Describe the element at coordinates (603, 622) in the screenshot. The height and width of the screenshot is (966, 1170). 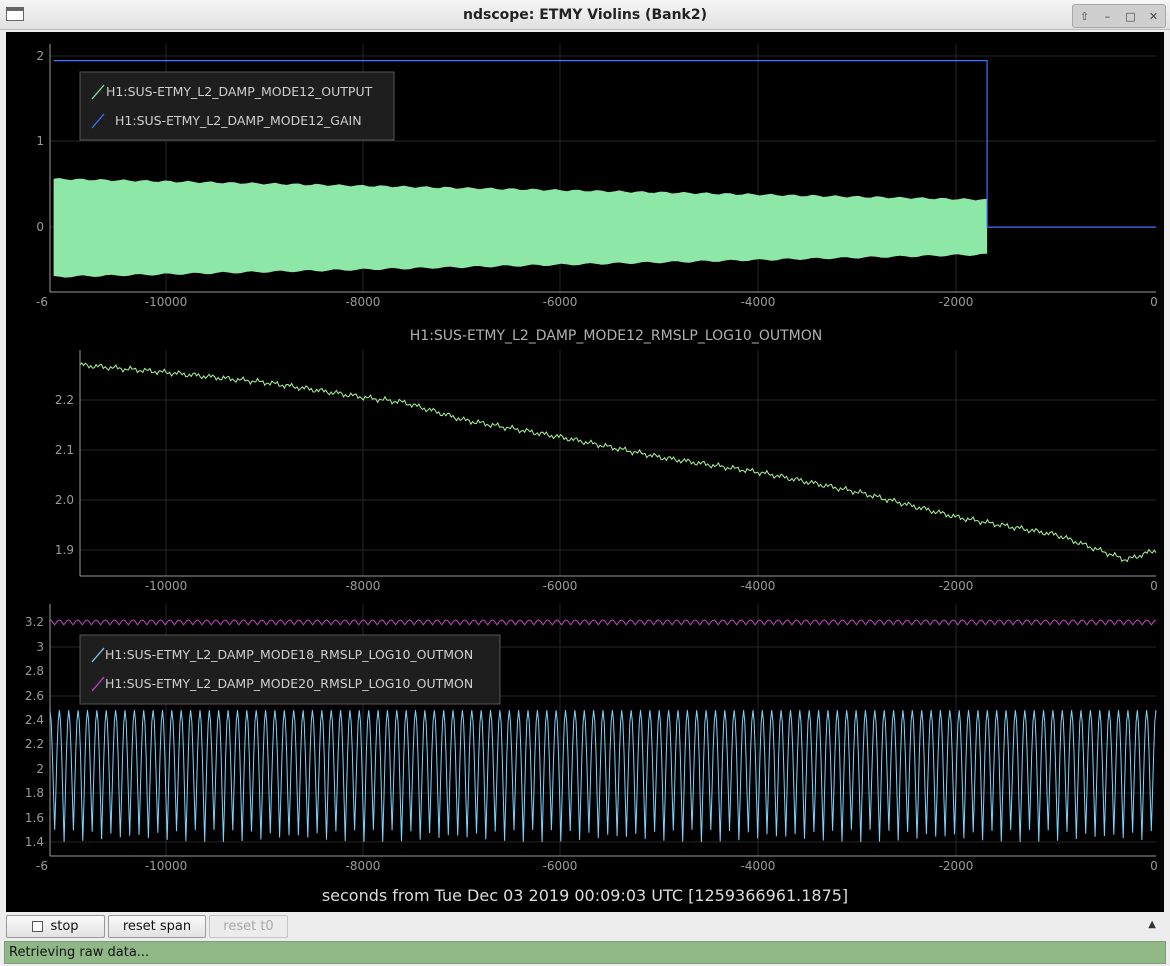
I see `mode20-series` at that location.